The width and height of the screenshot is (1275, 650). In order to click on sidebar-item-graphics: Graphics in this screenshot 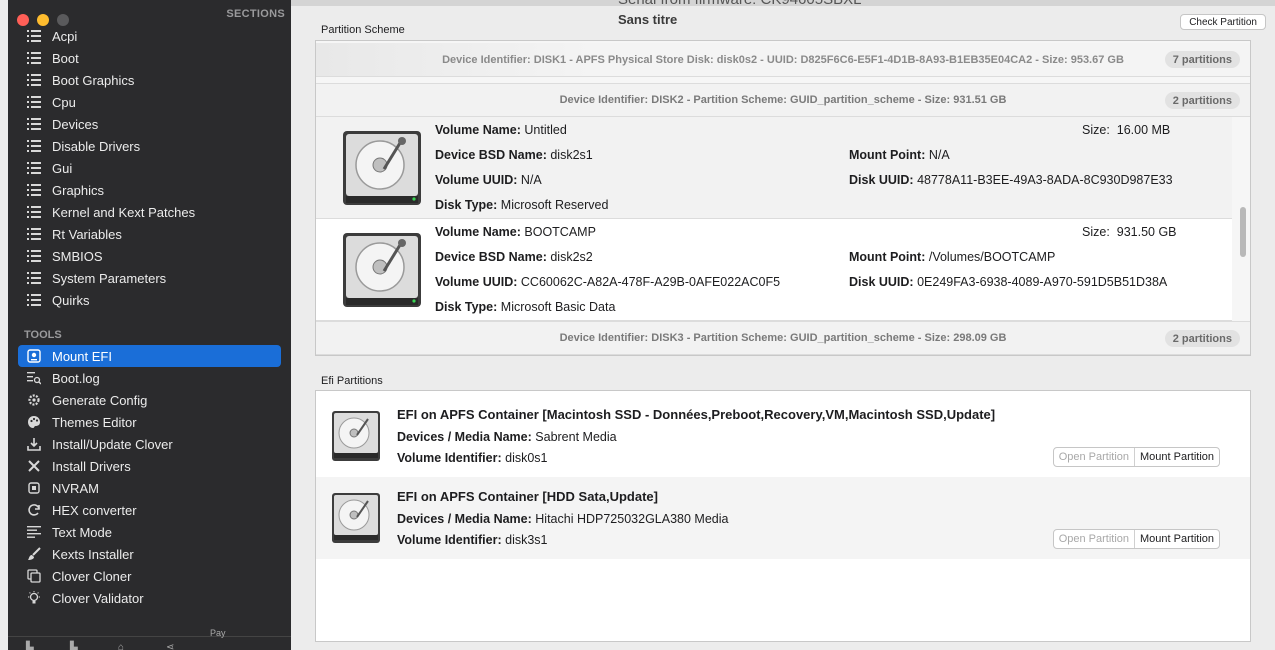, I will do `click(149, 190)`.